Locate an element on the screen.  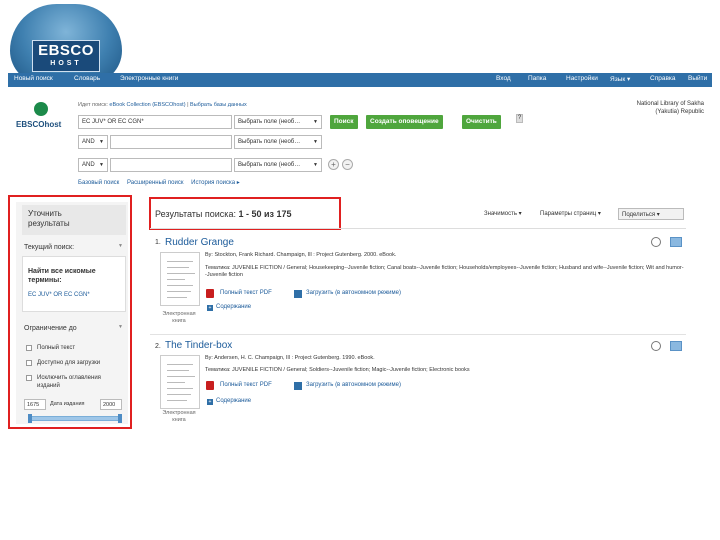
bool-select-2: AND ▼ is located at coordinates (93, 142).